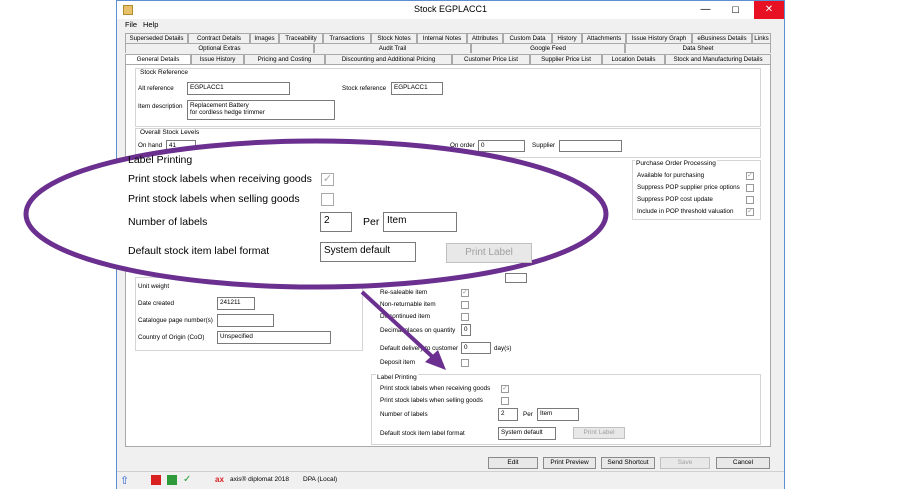 The height and width of the screenshot is (491, 900). What do you see at coordinates (220, 179) in the screenshot?
I see `zoom-print-receiving-label: Print stock labels when receiving goods` at bounding box center [220, 179].